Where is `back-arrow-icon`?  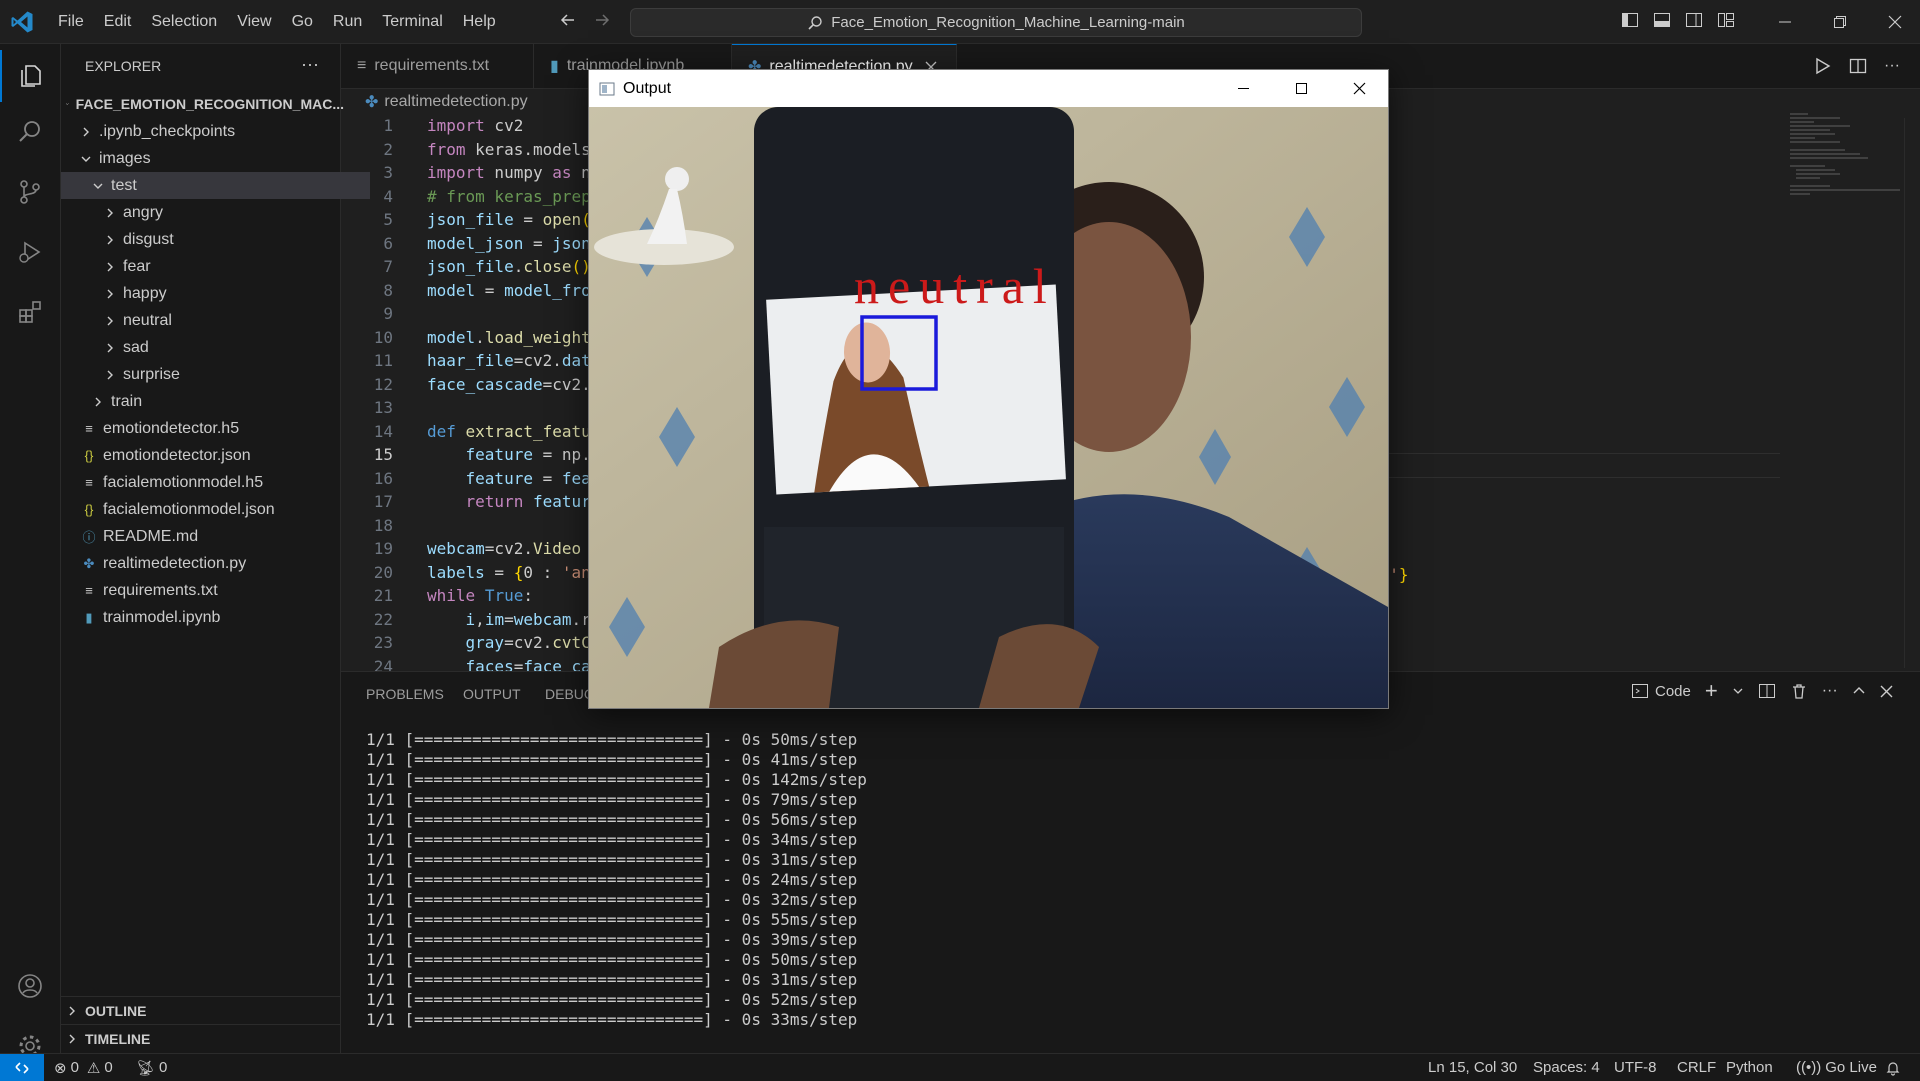 back-arrow-icon is located at coordinates (568, 20).